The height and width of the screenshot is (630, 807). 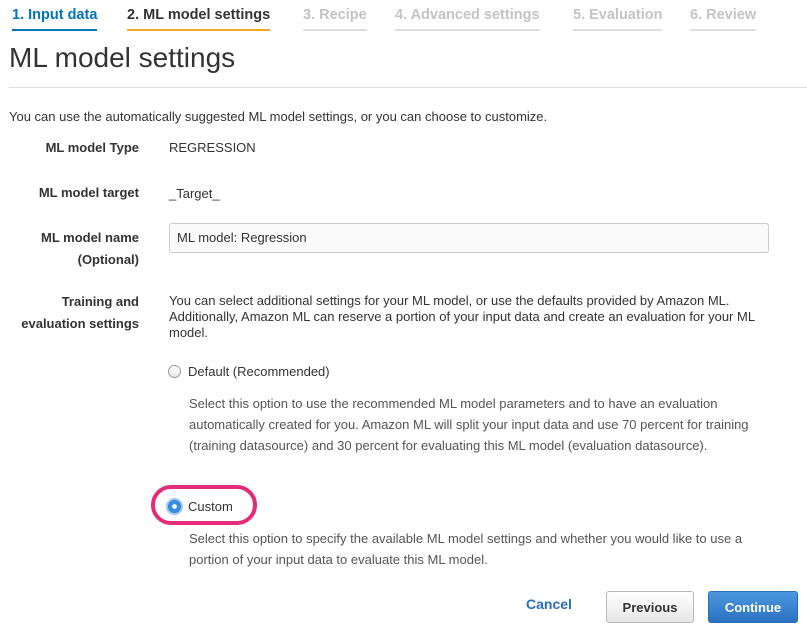 What do you see at coordinates (80, 312) in the screenshot?
I see `training-settings-label: Training and evaluation settings` at bounding box center [80, 312].